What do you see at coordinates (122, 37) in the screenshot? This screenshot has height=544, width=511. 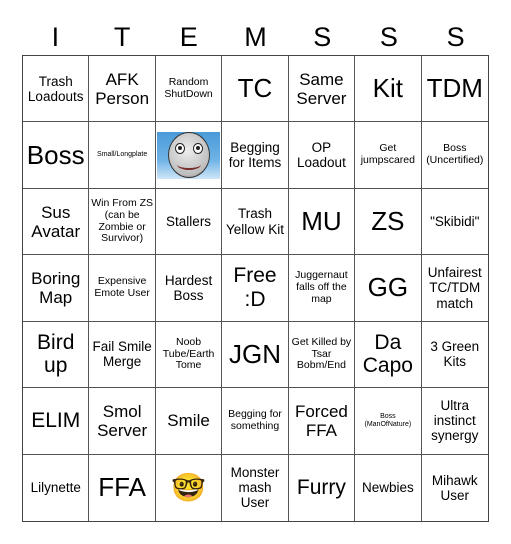 I see `header-letter: T` at bounding box center [122, 37].